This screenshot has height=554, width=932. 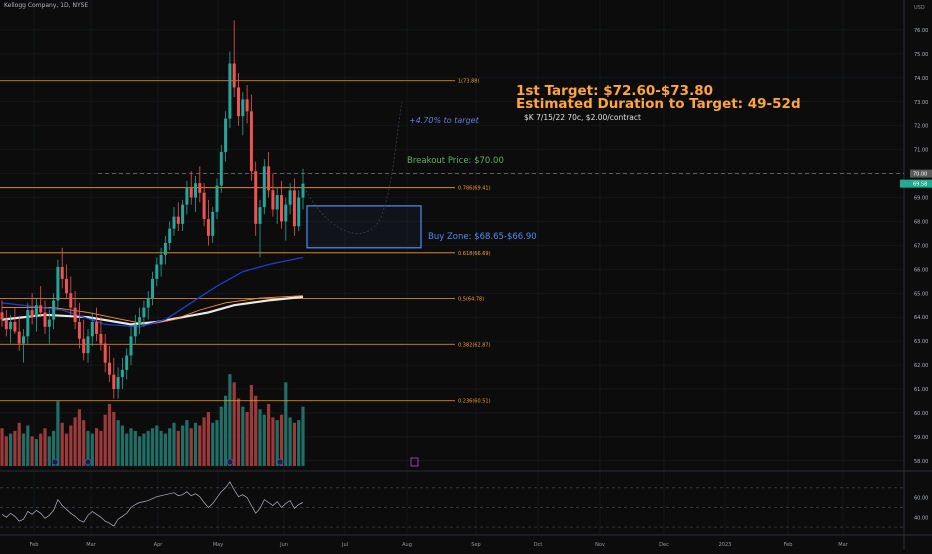 What do you see at coordinates (921, 79) in the screenshot?
I see `price-axis-tick: 74.00` at bounding box center [921, 79].